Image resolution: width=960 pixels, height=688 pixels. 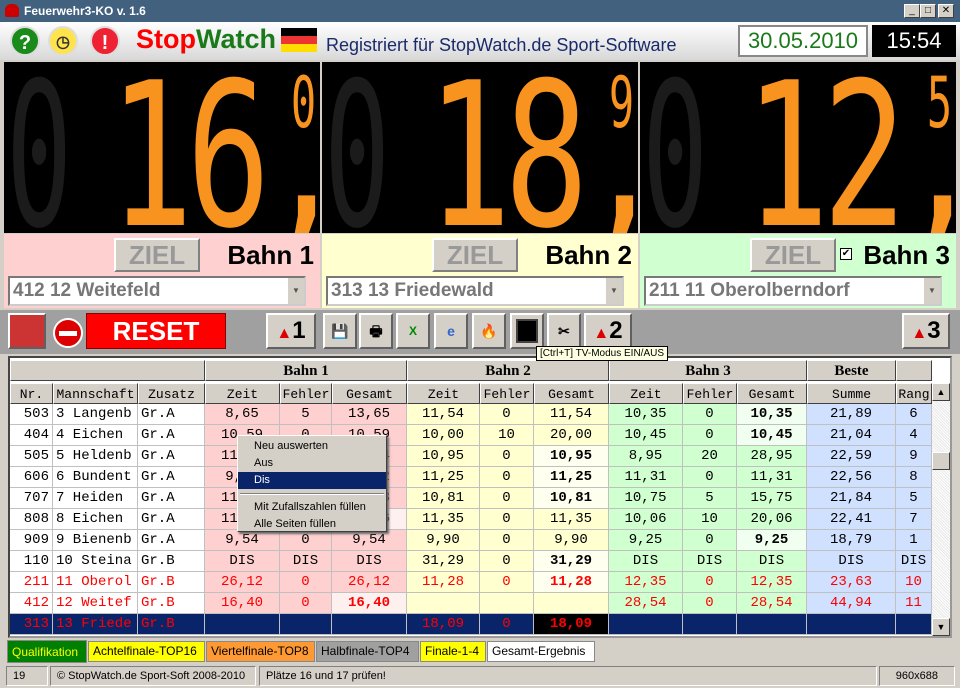 What do you see at coordinates (443, 435) in the screenshot?
I see `table-cell: 10,00` at bounding box center [443, 435].